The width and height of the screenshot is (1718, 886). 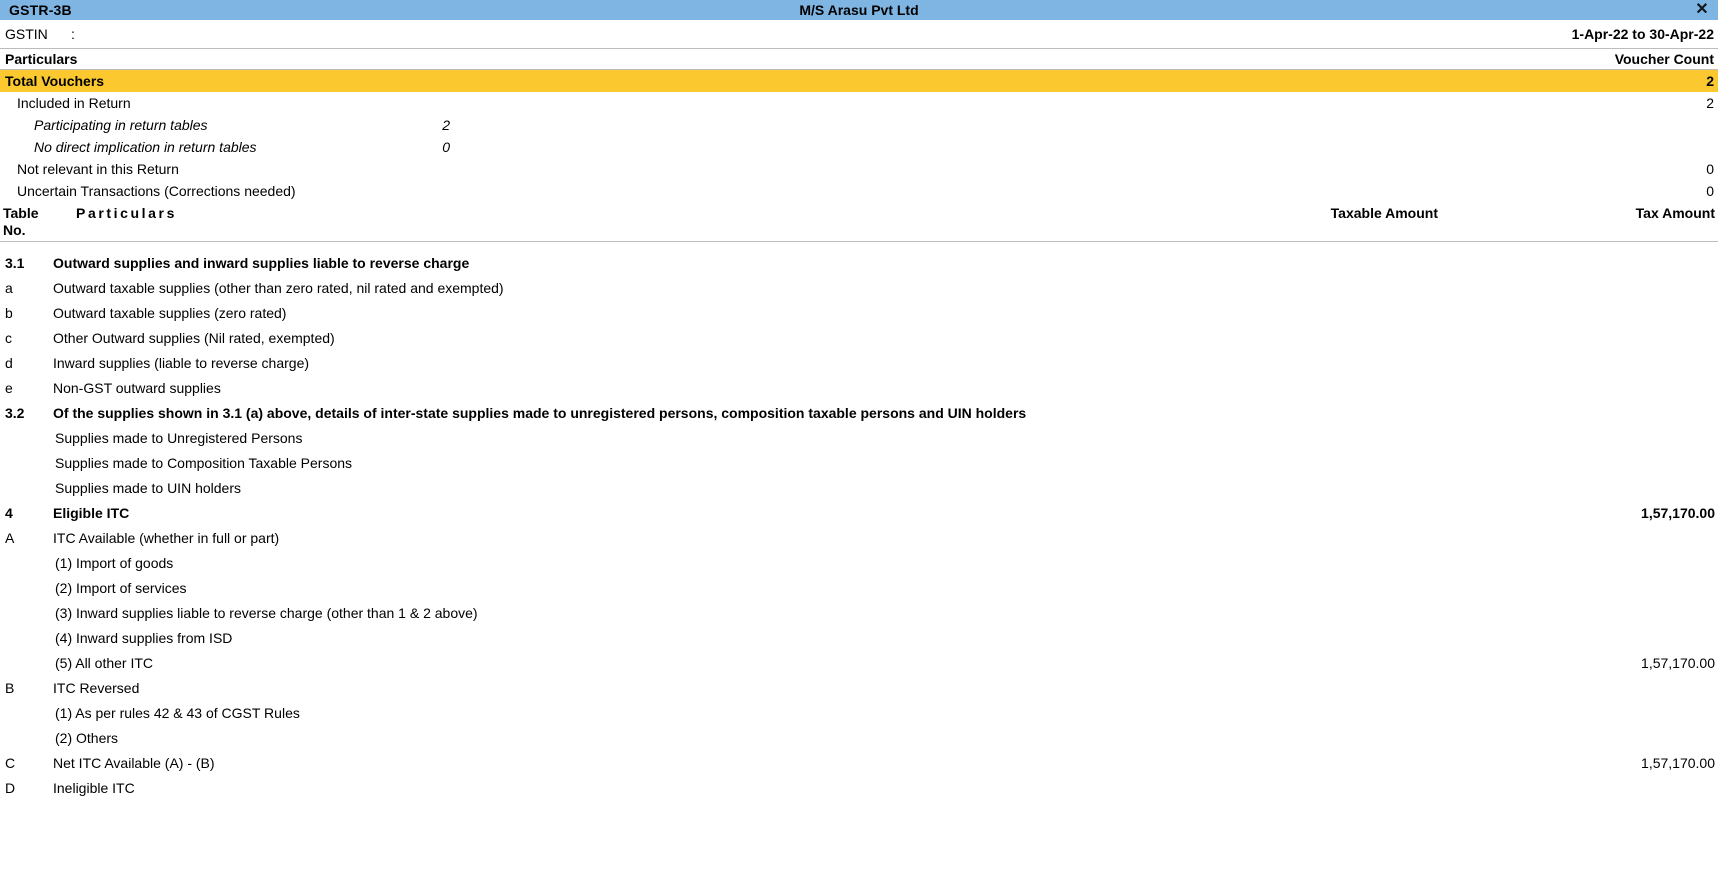 I want to click on summary-row-label: Not relevant in this Return, so click(x=98, y=169).